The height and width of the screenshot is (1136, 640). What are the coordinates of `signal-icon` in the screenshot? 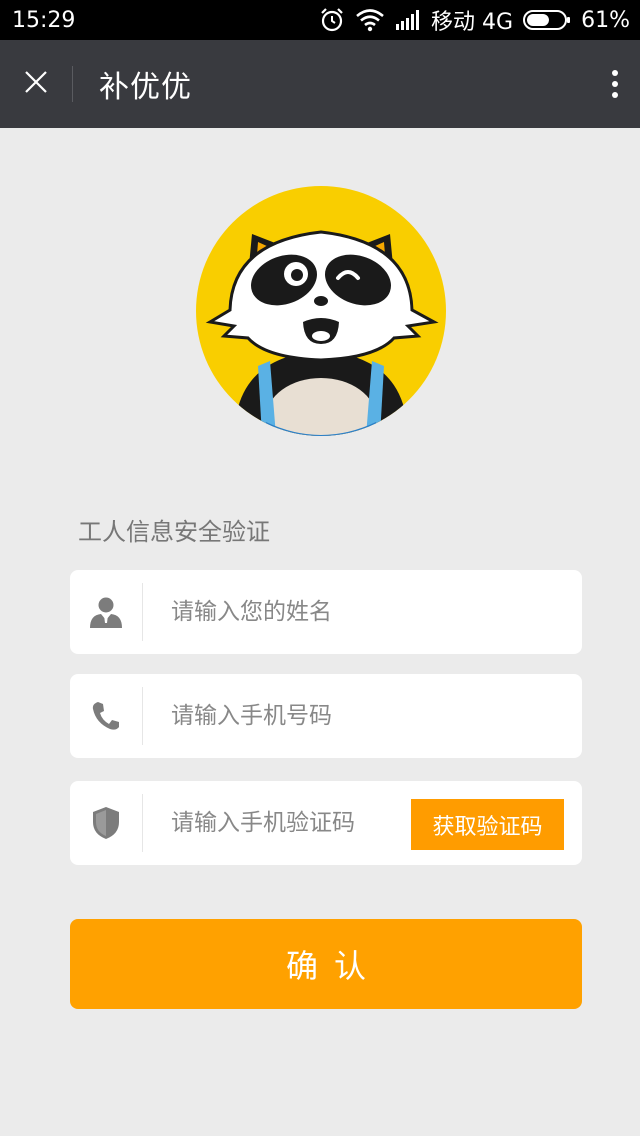 It's located at (408, 20).